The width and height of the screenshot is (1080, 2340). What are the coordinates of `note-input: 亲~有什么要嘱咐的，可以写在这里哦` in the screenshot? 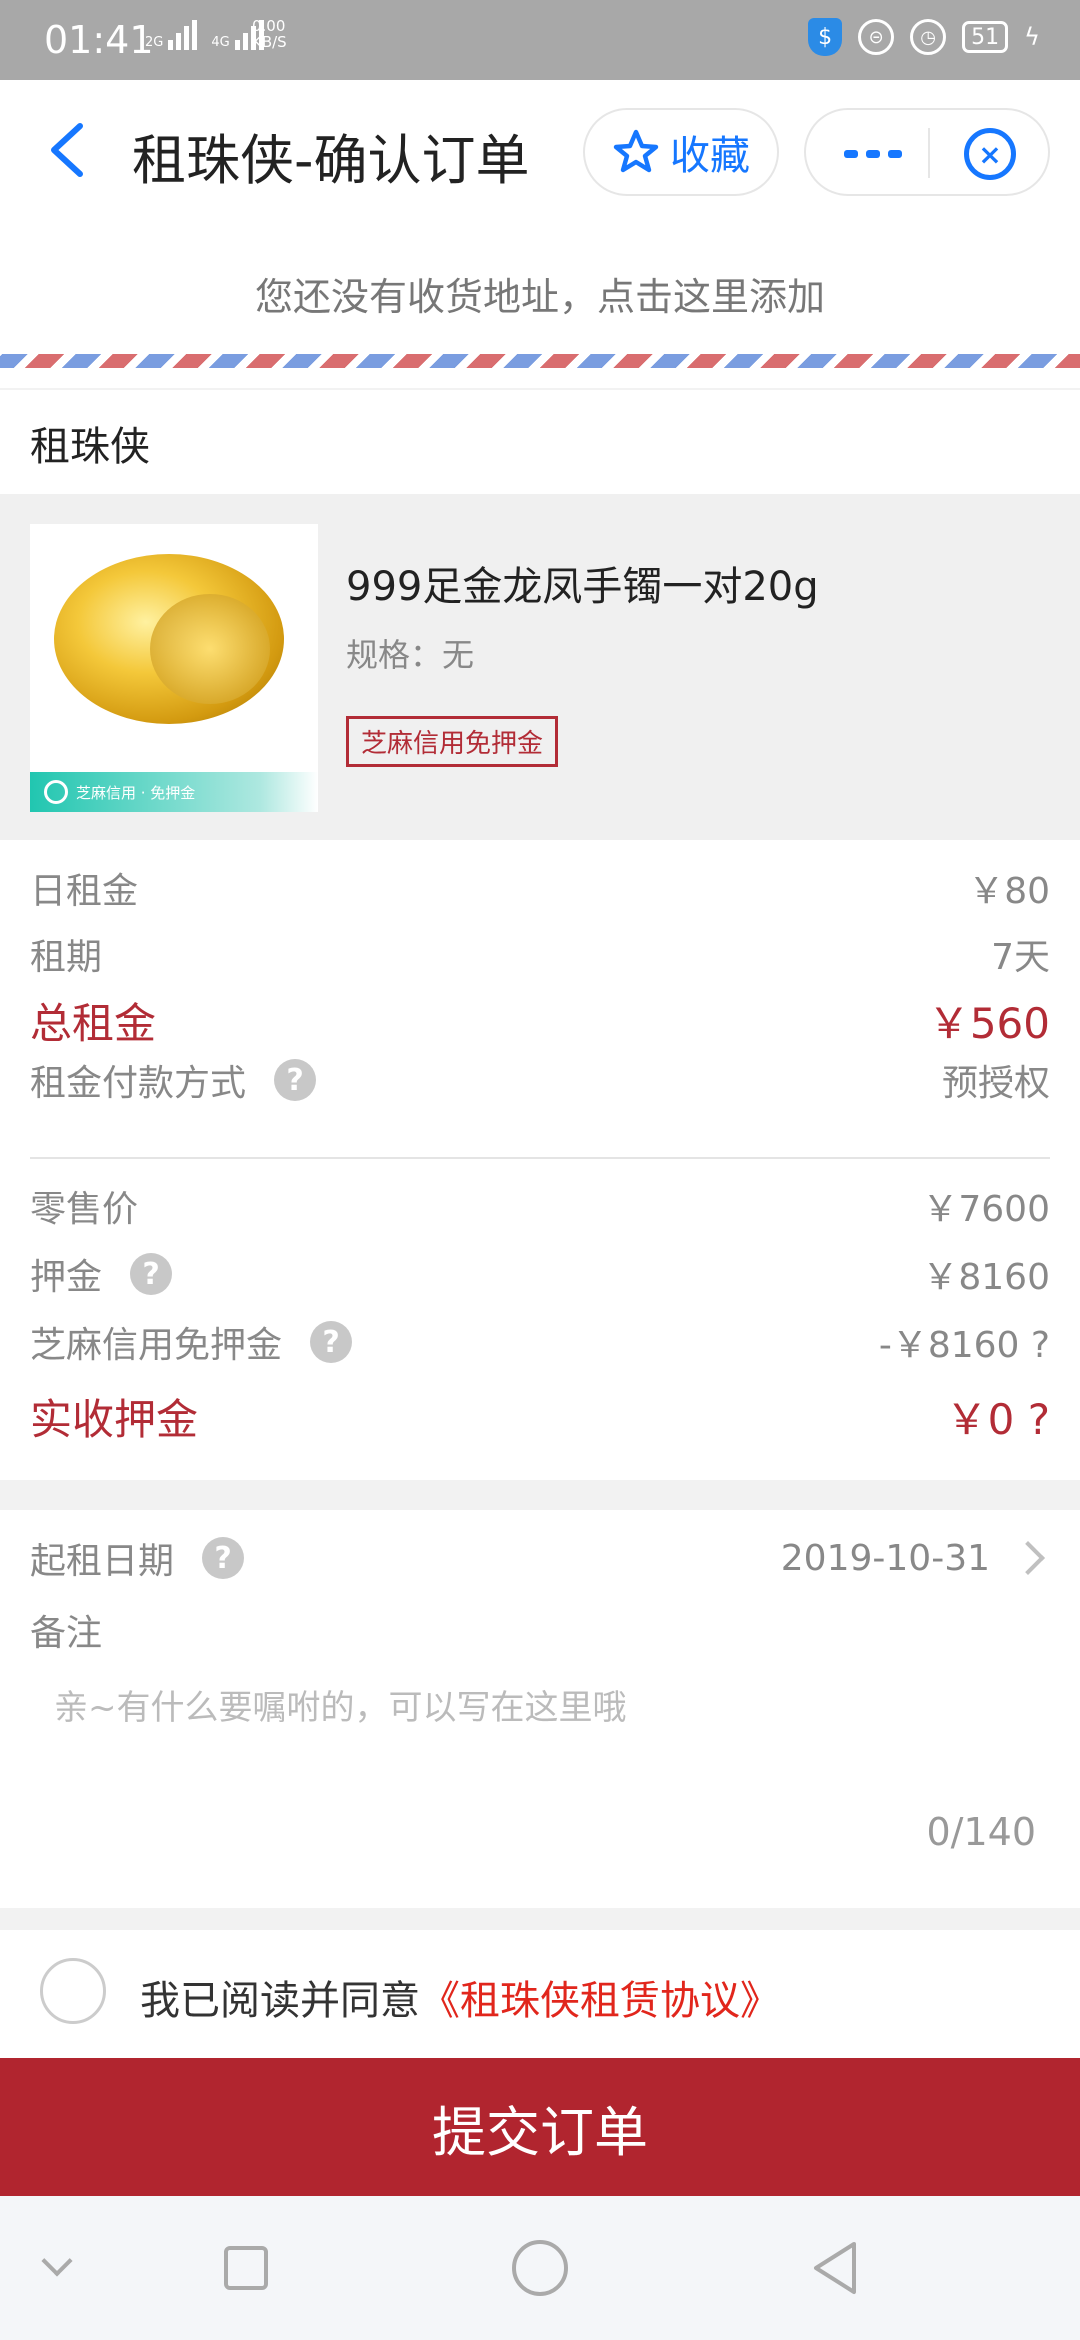 It's located at (340, 1704).